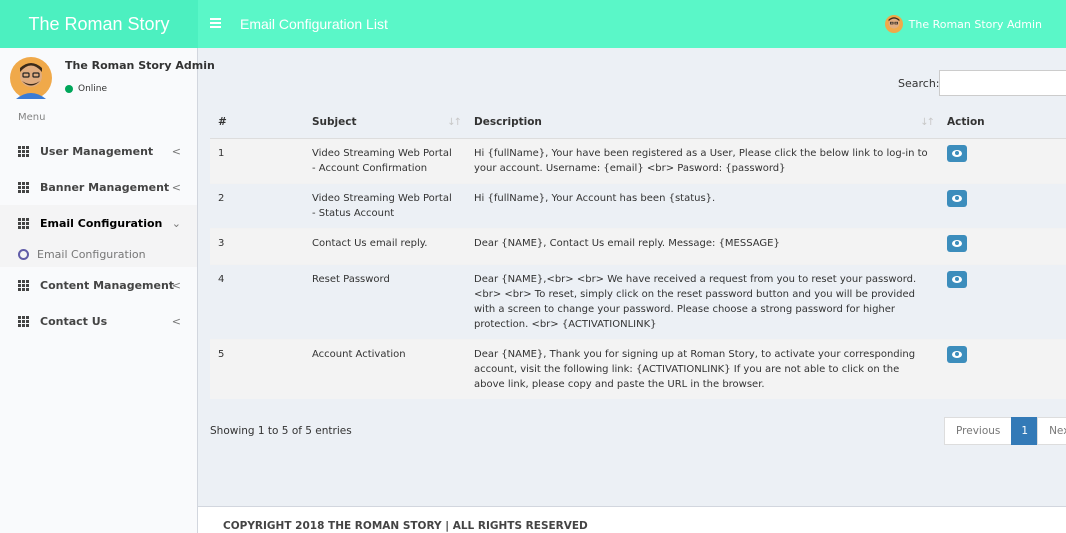  I want to click on user-avatar-icon, so click(893, 24).